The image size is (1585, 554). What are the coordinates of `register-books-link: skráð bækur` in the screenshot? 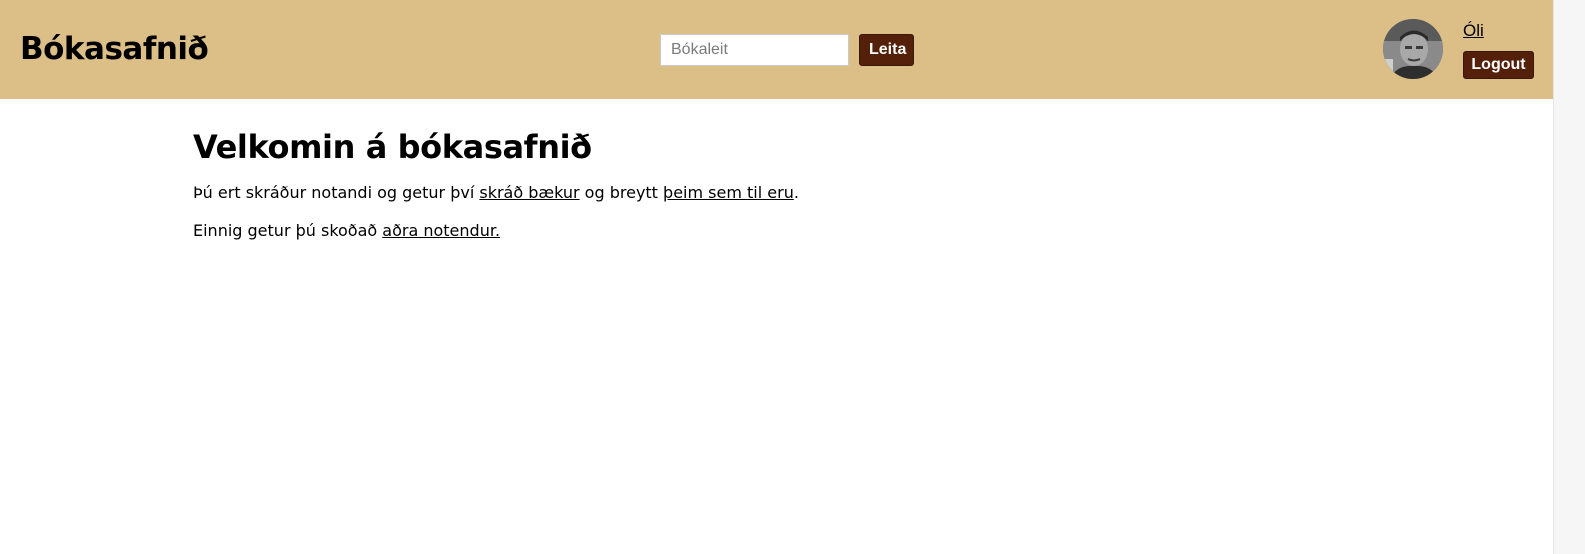 It's located at (529, 192).